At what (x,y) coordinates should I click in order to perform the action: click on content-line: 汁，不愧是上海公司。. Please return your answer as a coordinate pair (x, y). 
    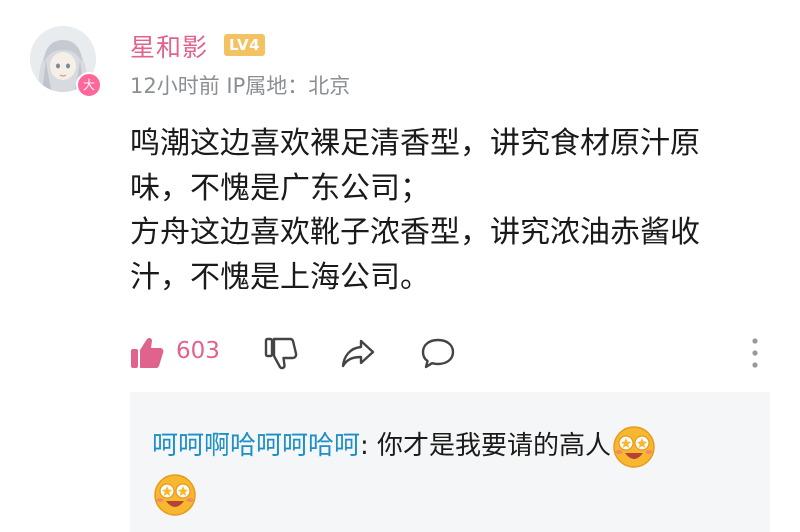
    Looking at the image, I should click on (280, 277).